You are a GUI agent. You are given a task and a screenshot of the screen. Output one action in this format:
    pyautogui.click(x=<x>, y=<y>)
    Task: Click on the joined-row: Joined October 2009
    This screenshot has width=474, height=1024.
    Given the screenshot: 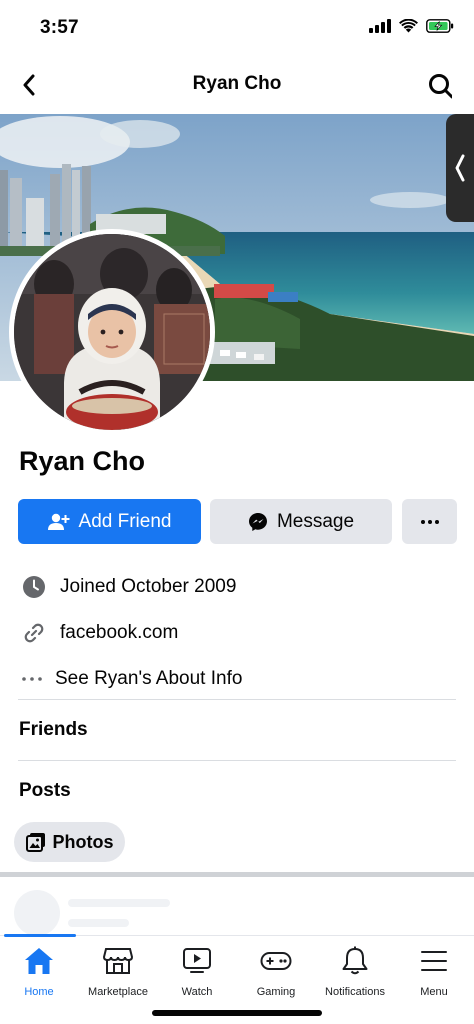 What is the action you would take?
    pyautogui.click(x=128, y=587)
    